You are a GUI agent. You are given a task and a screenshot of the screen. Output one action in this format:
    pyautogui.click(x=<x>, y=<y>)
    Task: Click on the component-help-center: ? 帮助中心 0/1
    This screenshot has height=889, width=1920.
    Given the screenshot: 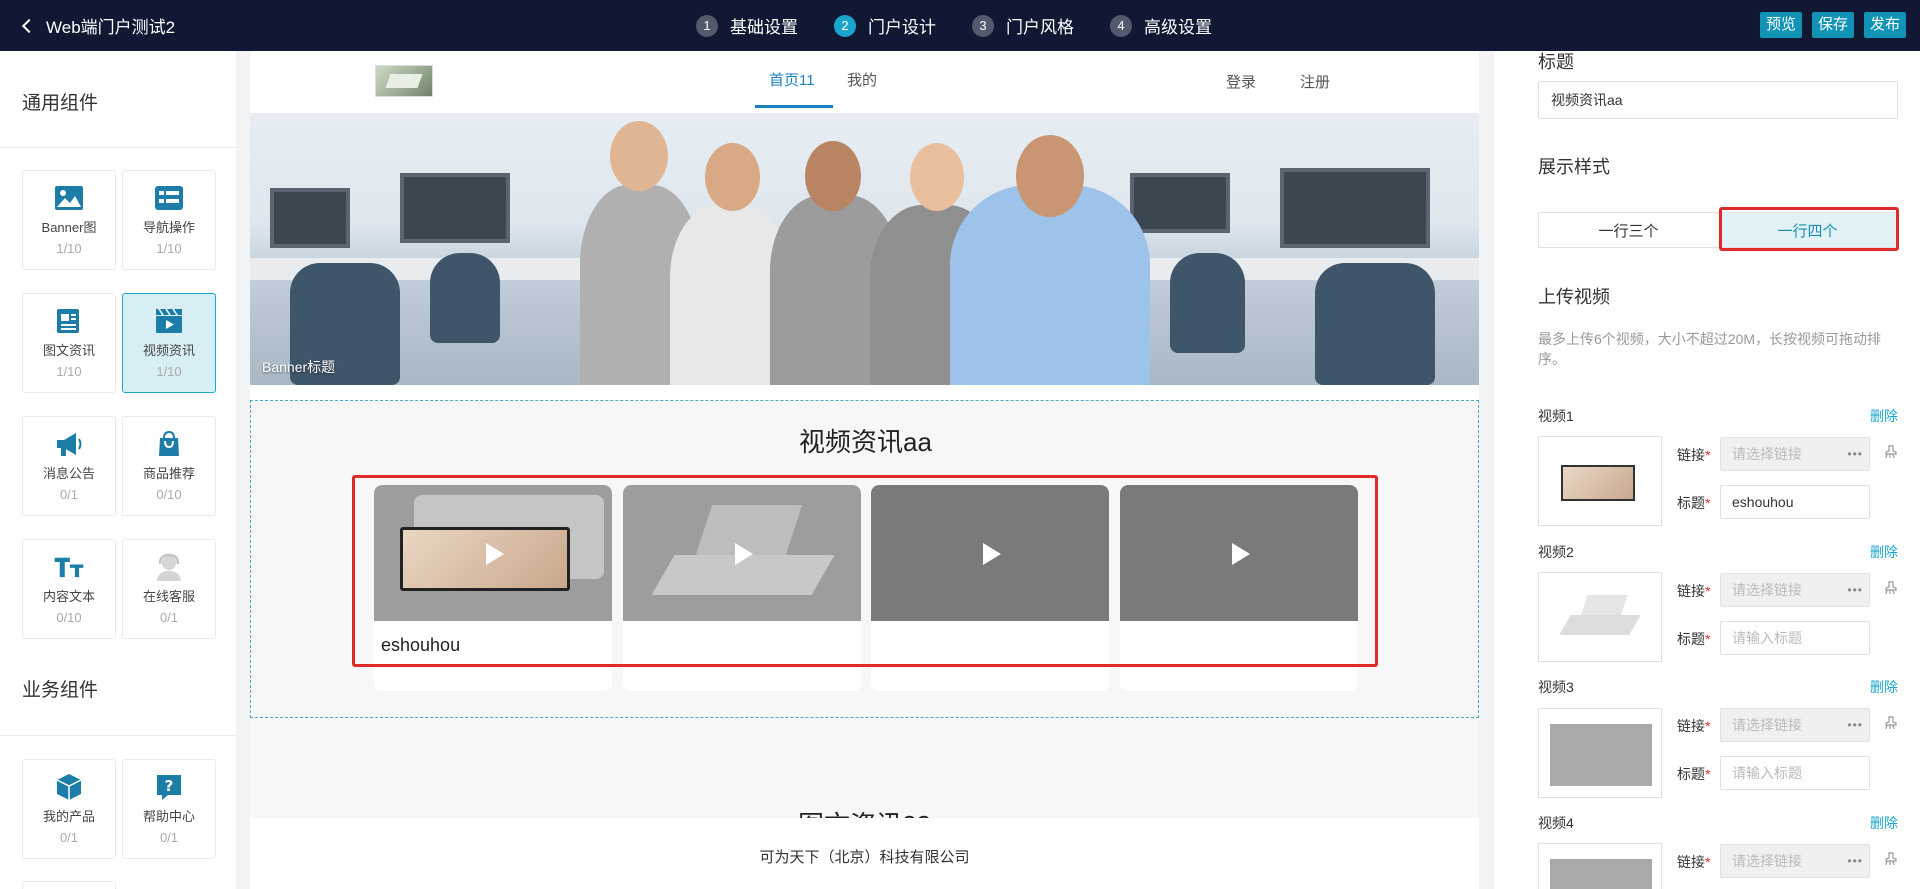 What is the action you would take?
    pyautogui.click(x=169, y=809)
    